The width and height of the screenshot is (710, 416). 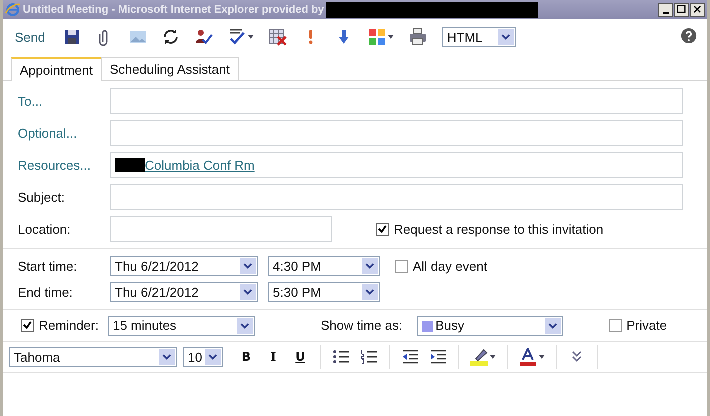 I want to click on browser-icon, so click(x=13, y=10).